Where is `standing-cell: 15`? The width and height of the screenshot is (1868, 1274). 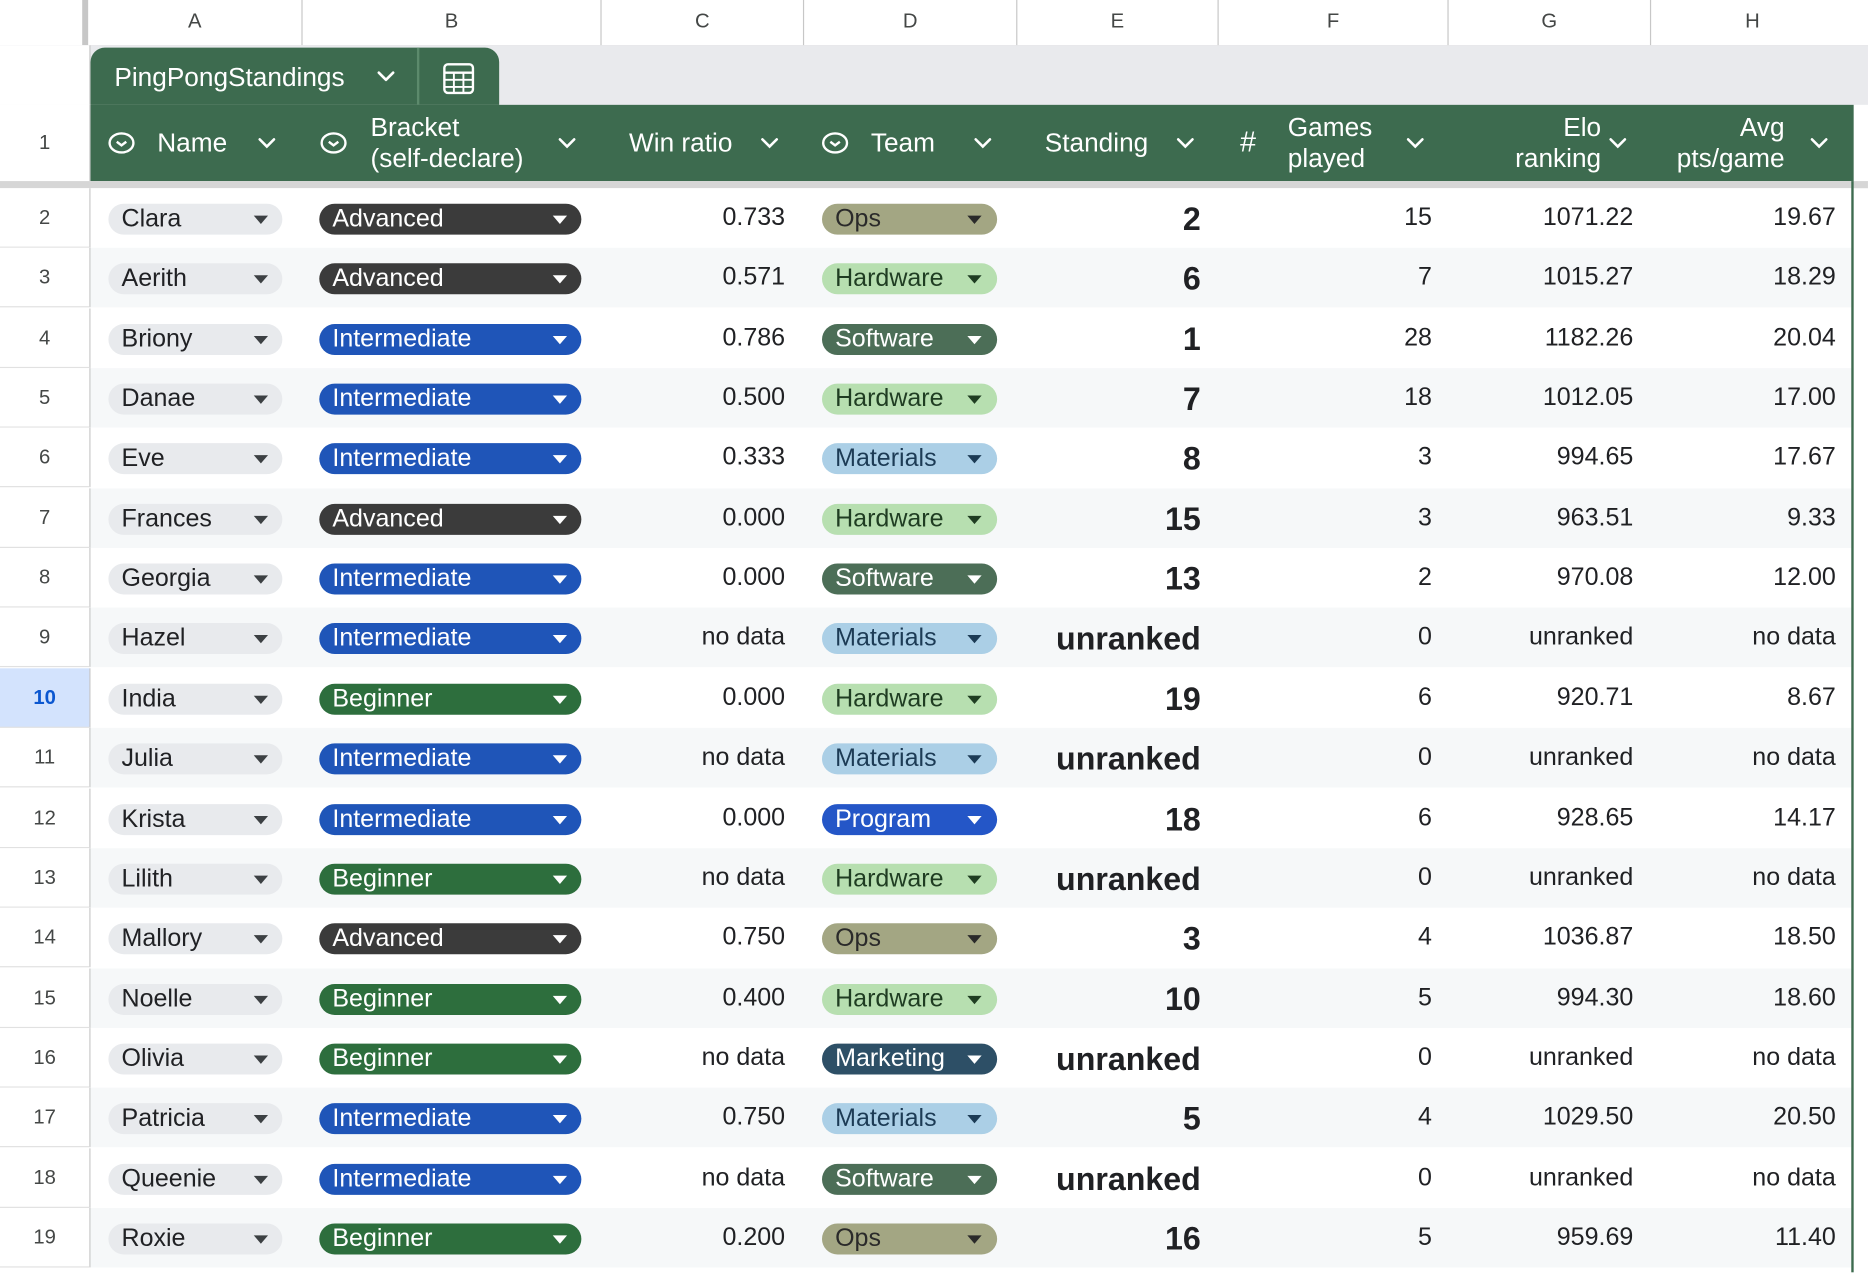 standing-cell: 15 is located at coordinates (1109, 518).